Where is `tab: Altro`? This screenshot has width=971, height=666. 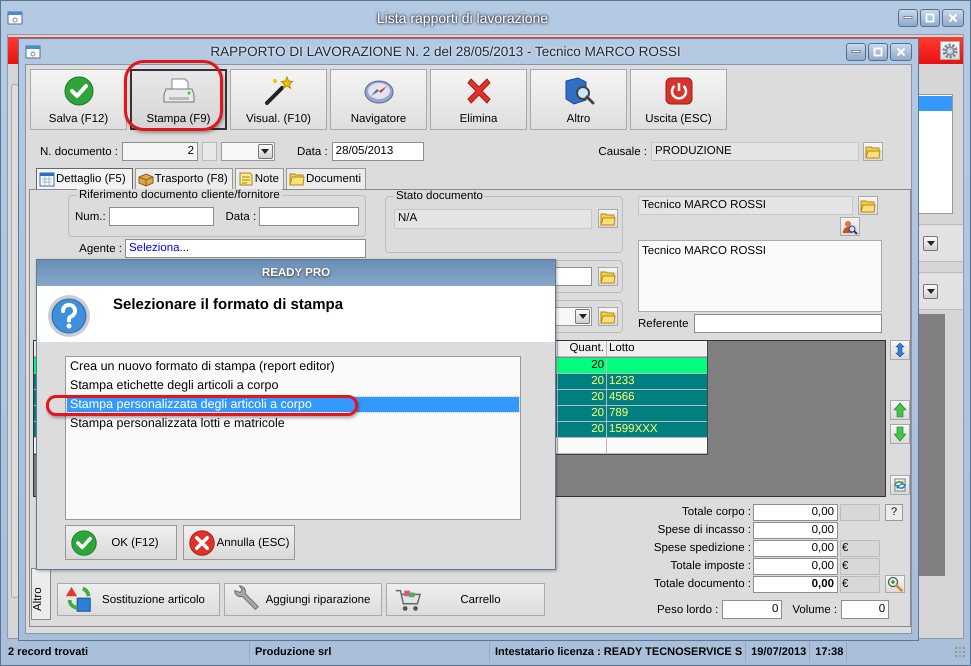
tab: Altro is located at coordinates (41, 594).